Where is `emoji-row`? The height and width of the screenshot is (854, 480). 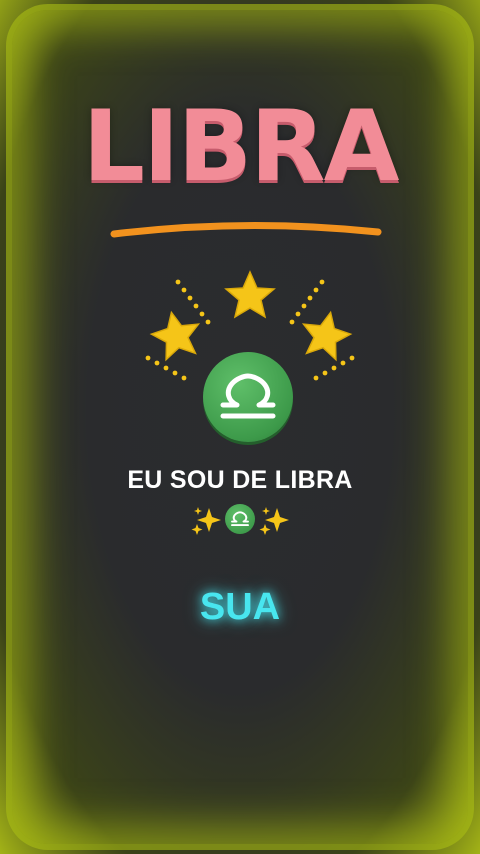
emoji-row is located at coordinates (240, 521).